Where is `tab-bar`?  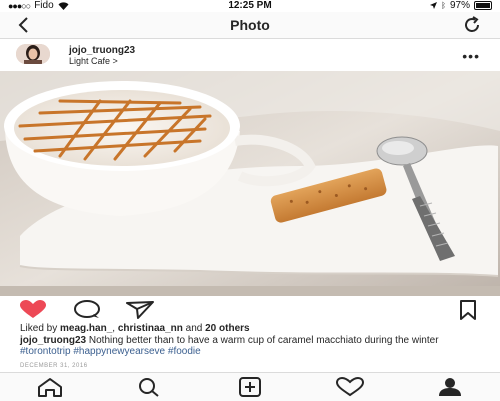 tab-bar is located at coordinates (250, 386).